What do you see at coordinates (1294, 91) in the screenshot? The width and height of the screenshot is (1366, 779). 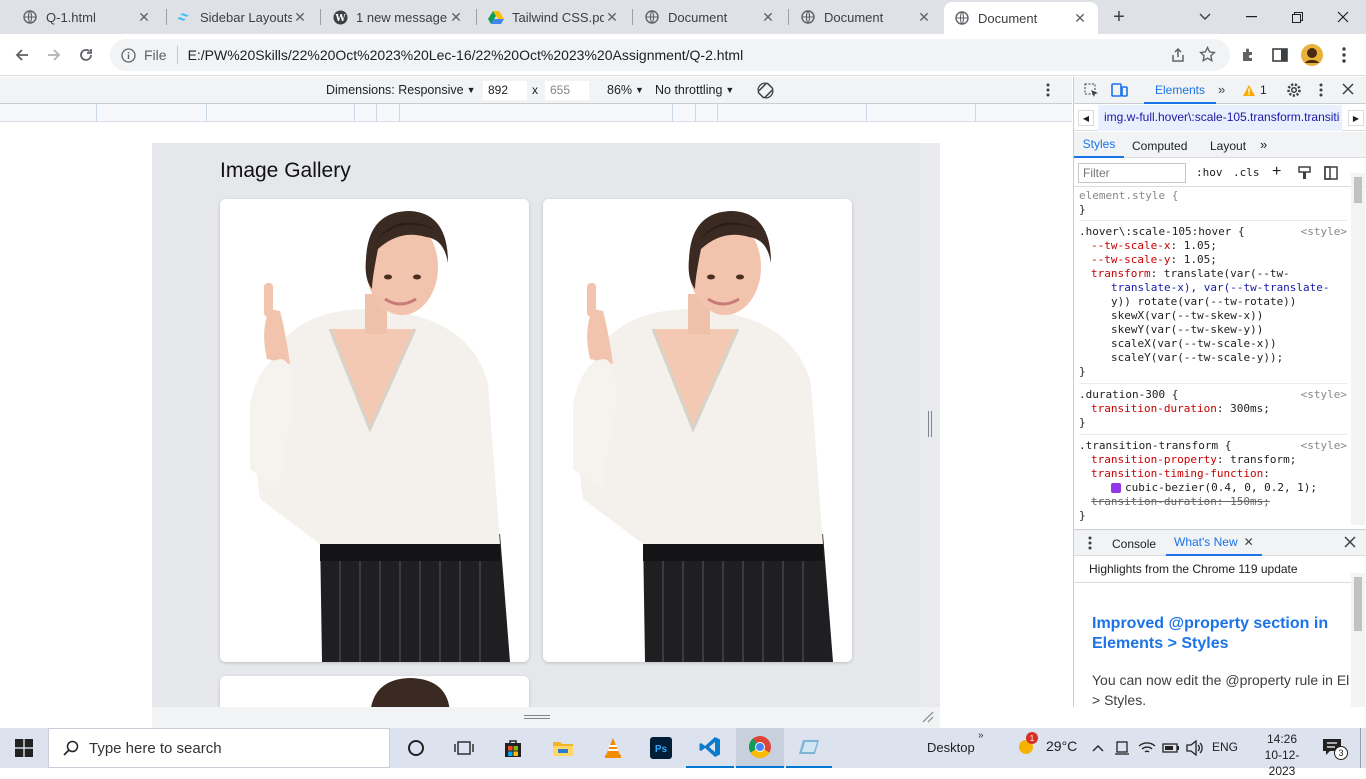 I see `settings-gear-icon` at bounding box center [1294, 91].